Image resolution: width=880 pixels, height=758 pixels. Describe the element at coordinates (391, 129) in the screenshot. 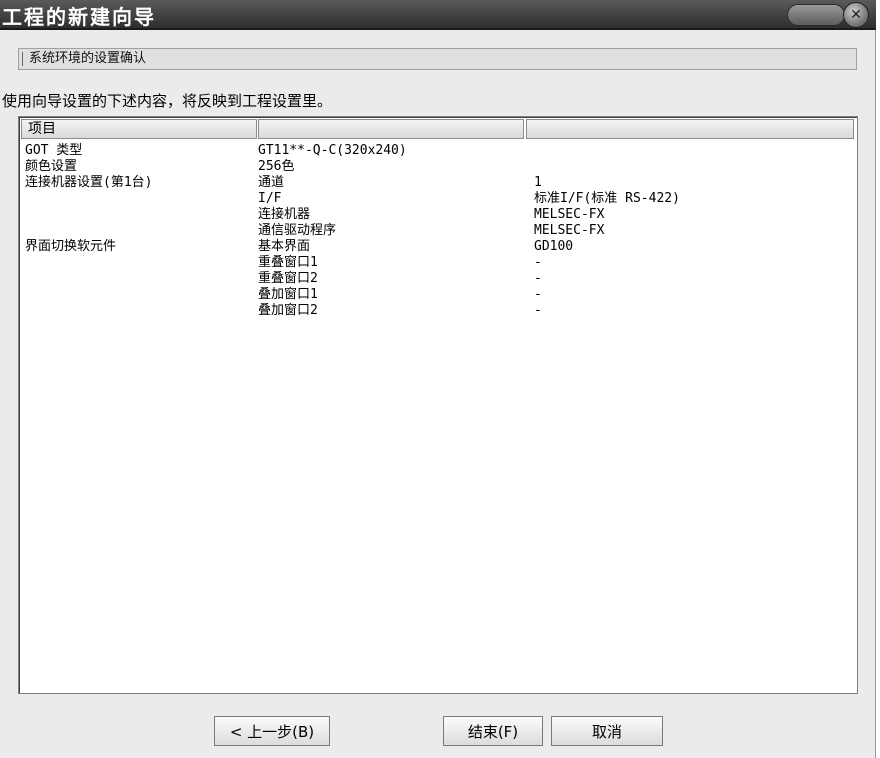

I see `column-header-setting` at that location.